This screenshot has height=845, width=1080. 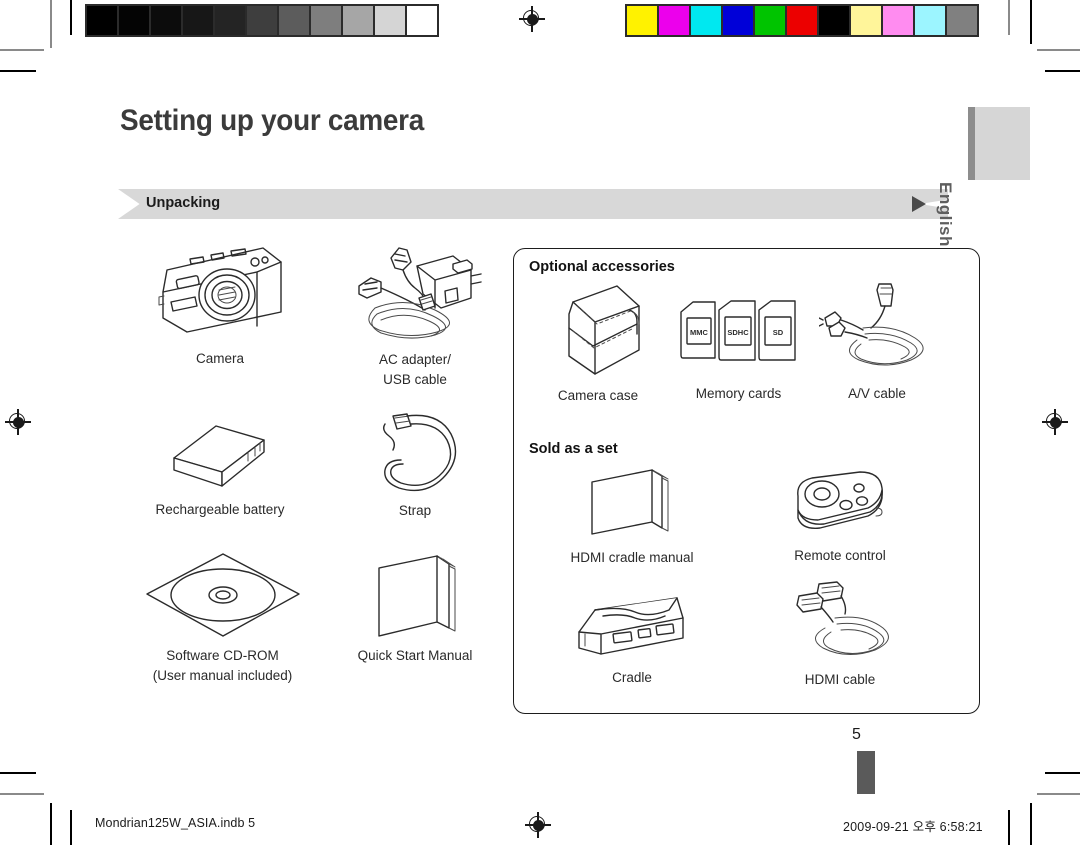 What do you see at coordinates (856, 734) in the screenshot?
I see `page-number: 5` at bounding box center [856, 734].